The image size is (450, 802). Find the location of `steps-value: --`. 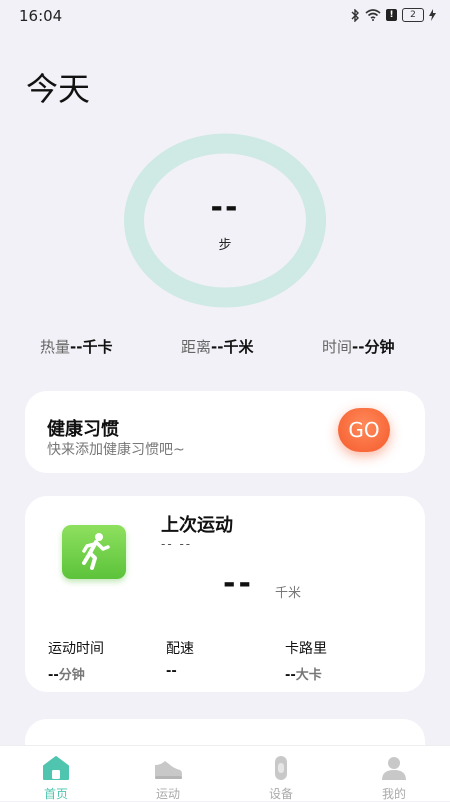

steps-value: -- is located at coordinates (225, 207).